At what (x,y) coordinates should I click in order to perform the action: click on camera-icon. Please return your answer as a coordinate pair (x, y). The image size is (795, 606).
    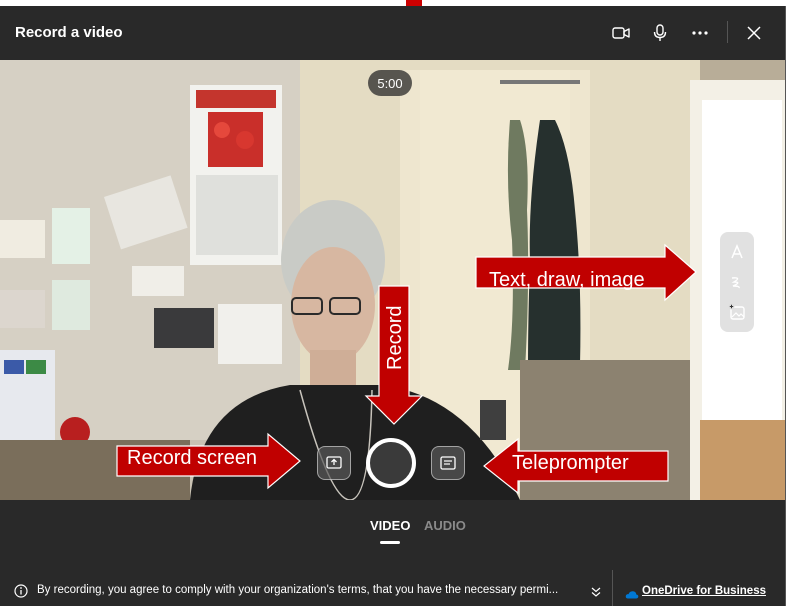
    Looking at the image, I should click on (621, 33).